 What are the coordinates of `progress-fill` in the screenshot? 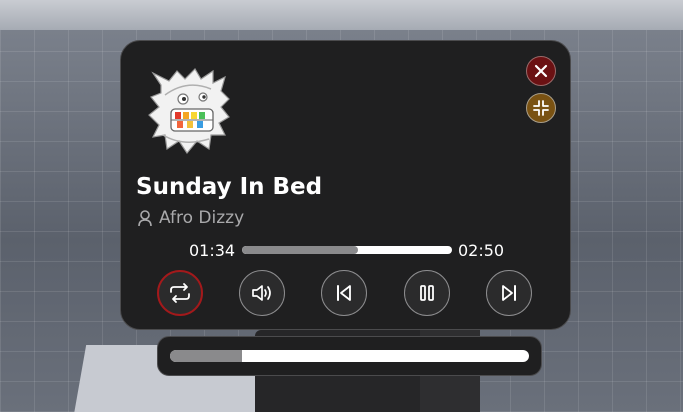 It's located at (300, 250).